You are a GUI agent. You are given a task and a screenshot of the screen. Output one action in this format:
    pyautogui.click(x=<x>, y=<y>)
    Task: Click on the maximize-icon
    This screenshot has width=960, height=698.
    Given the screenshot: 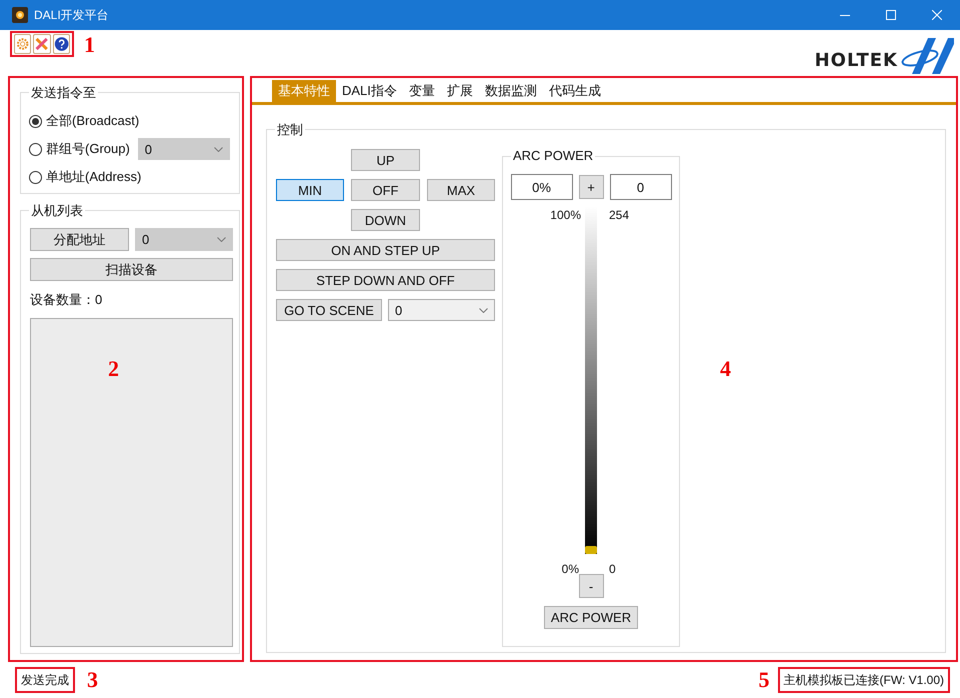 What is the action you would take?
    pyautogui.click(x=891, y=15)
    